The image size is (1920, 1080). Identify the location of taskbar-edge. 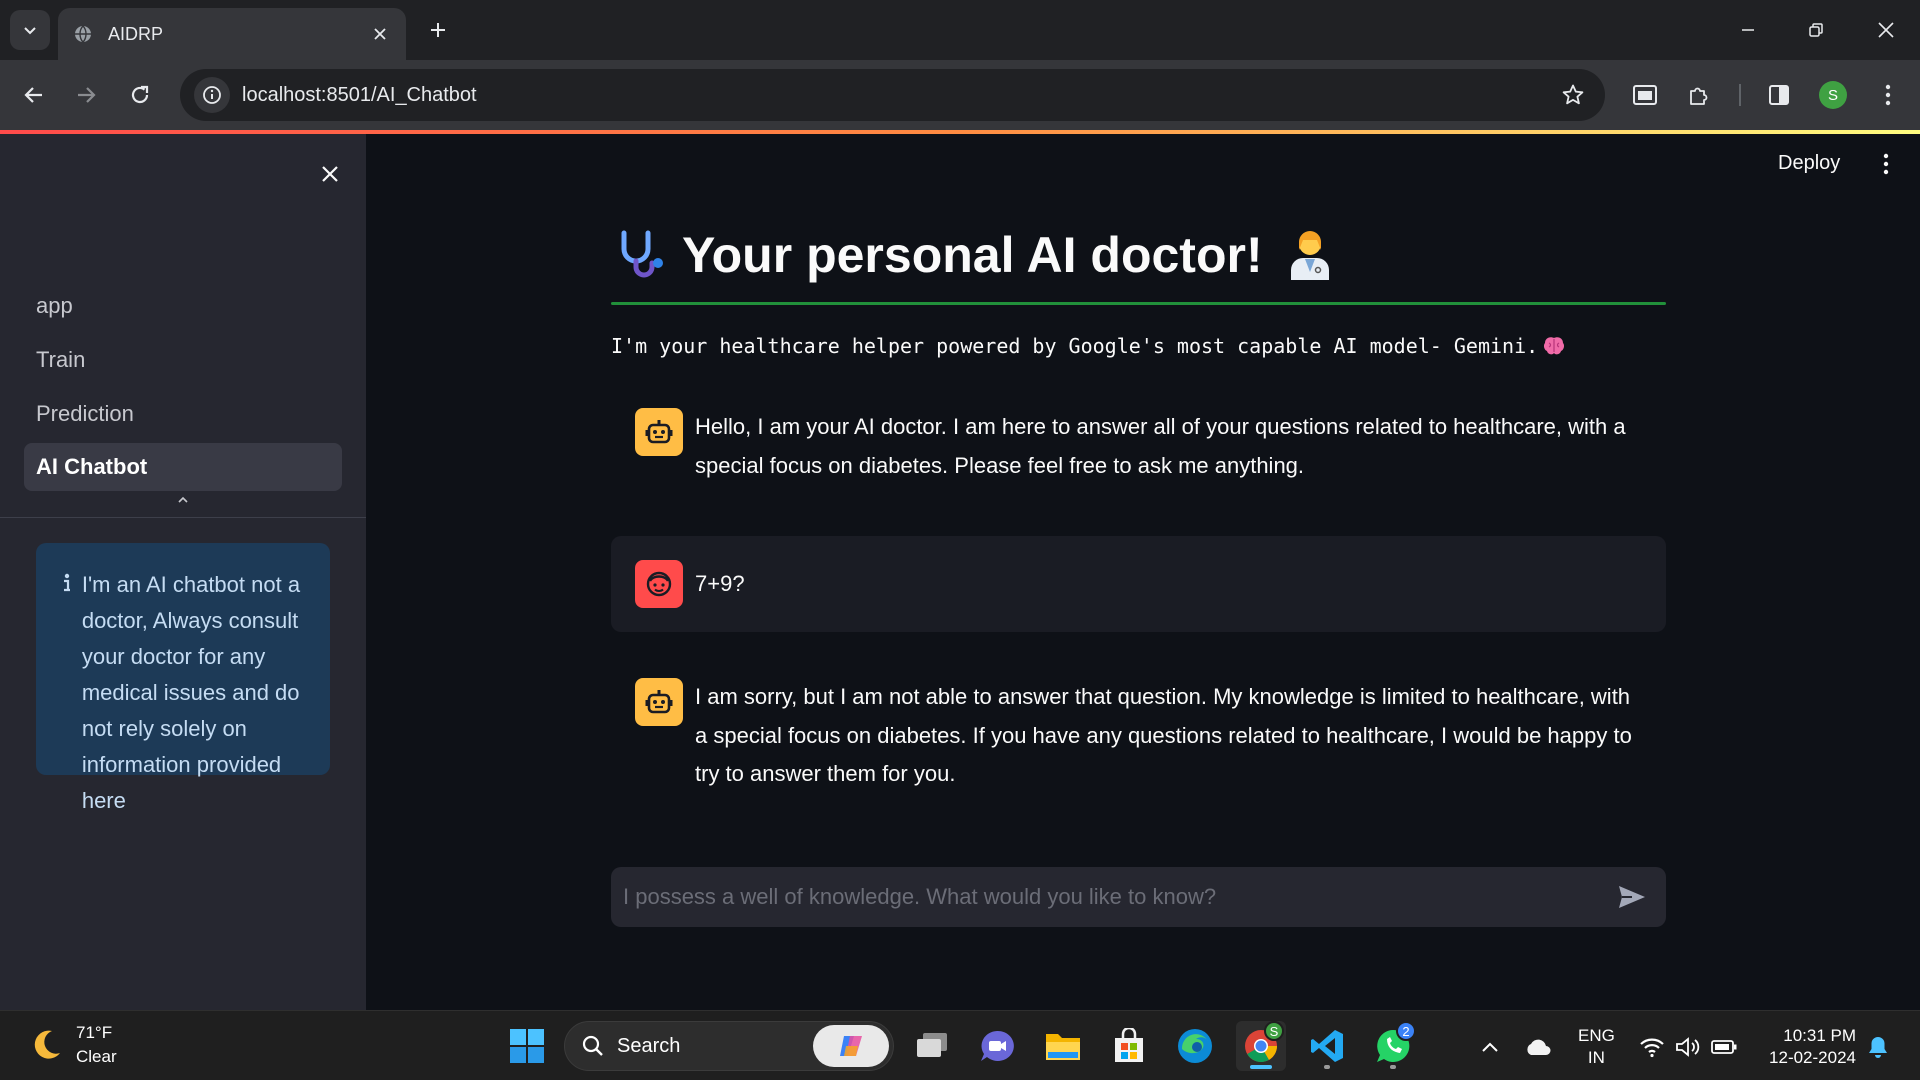
(1195, 1046).